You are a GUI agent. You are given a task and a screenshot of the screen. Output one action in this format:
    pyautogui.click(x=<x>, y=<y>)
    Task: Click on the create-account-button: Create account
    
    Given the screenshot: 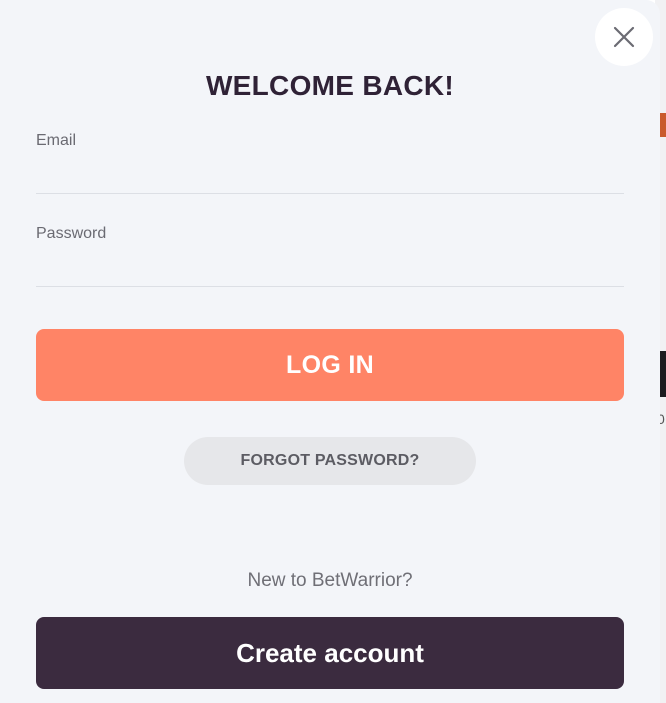 What is the action you would take?
    pyautogui.click(x=330, y=653)
    